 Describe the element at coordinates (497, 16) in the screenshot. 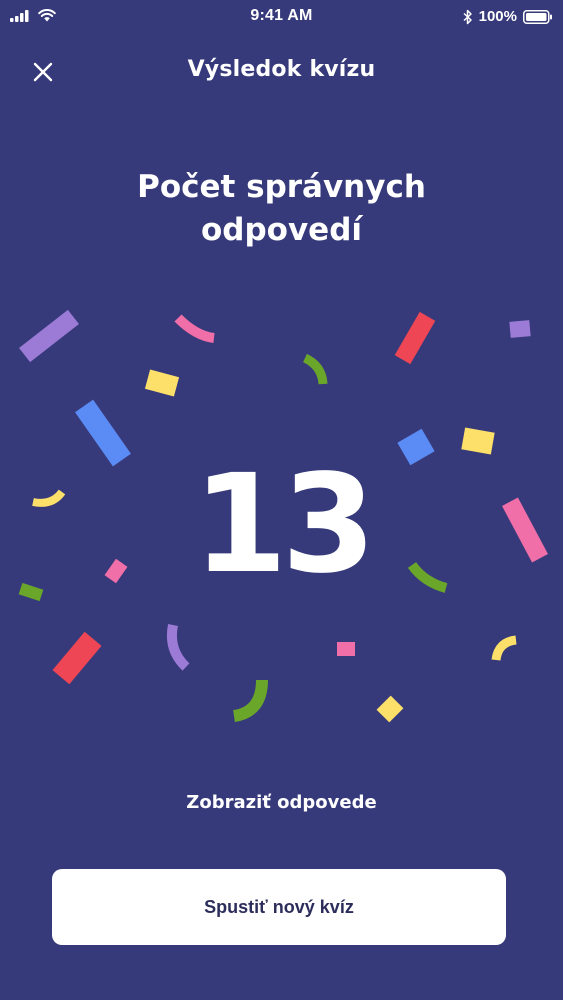

I see `battery-percent: 100%` at that location.